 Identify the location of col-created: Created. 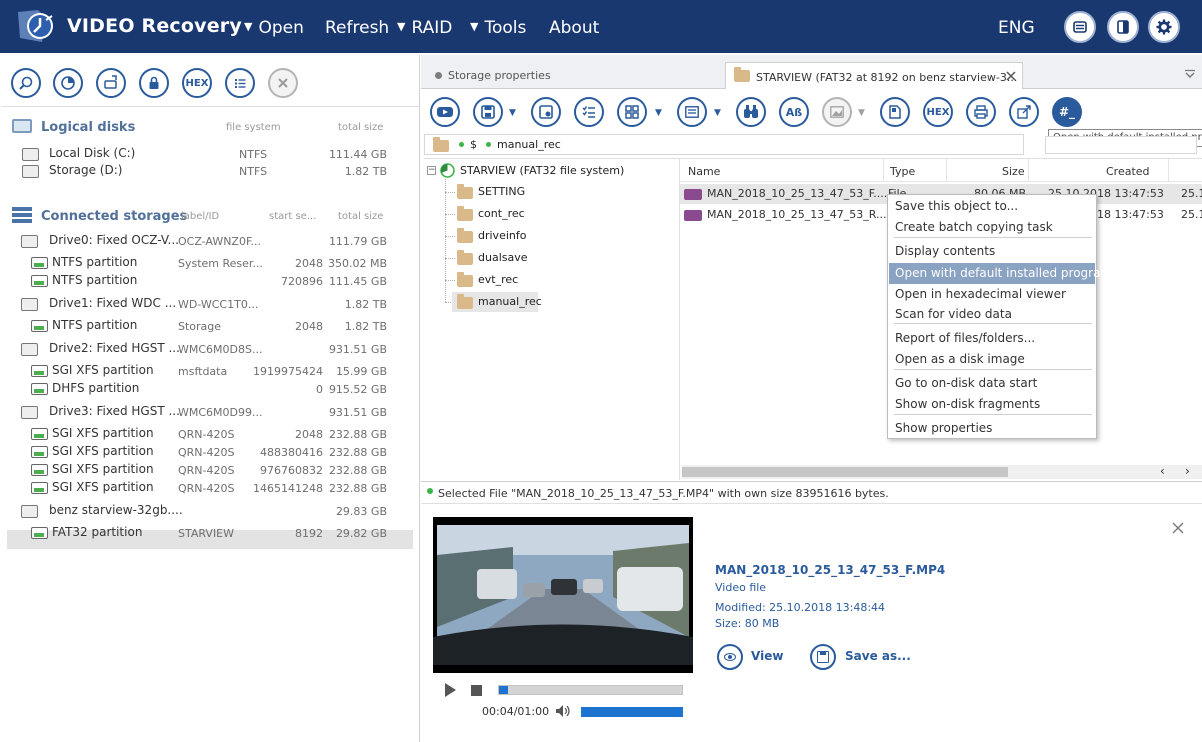
(1128, 171).